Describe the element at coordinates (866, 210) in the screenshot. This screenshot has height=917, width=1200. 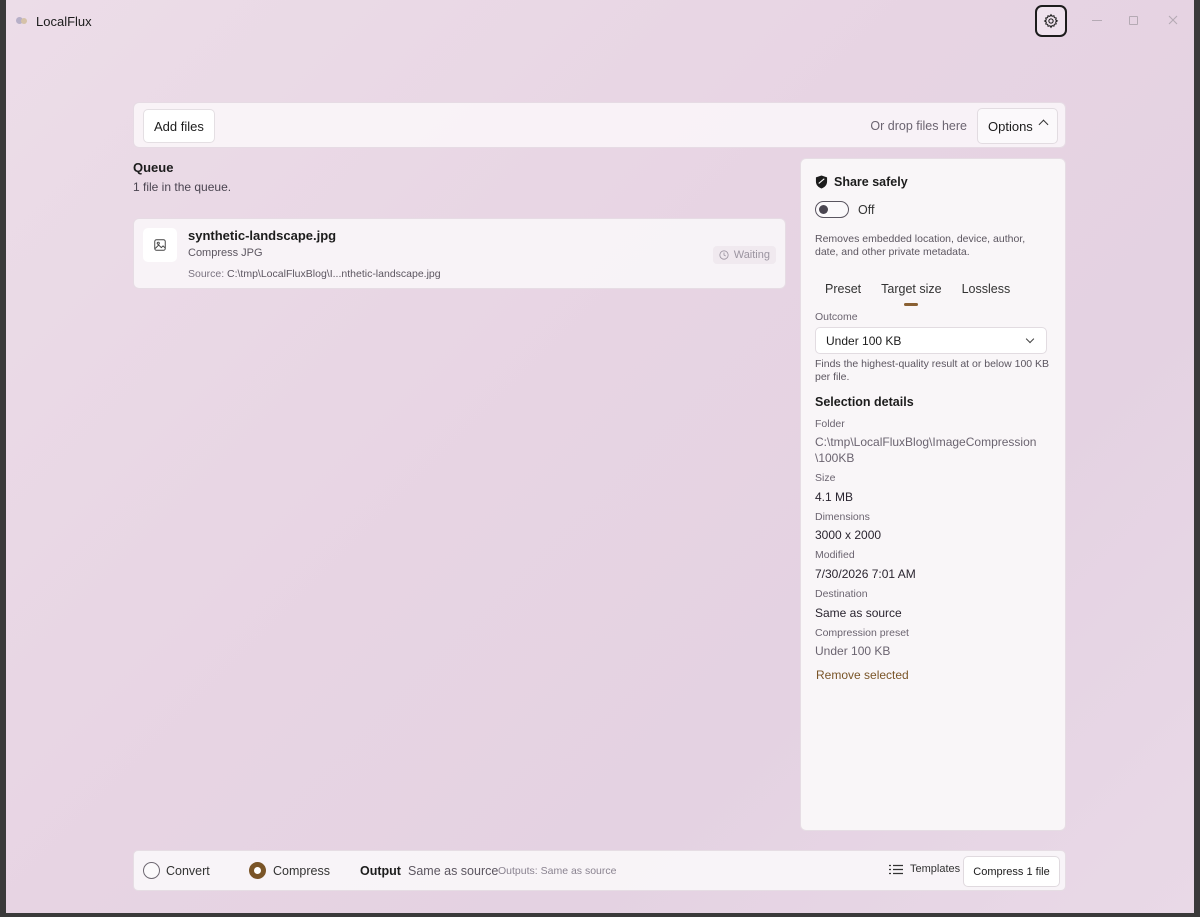
I see `toggle-state-label: Off` at that location.